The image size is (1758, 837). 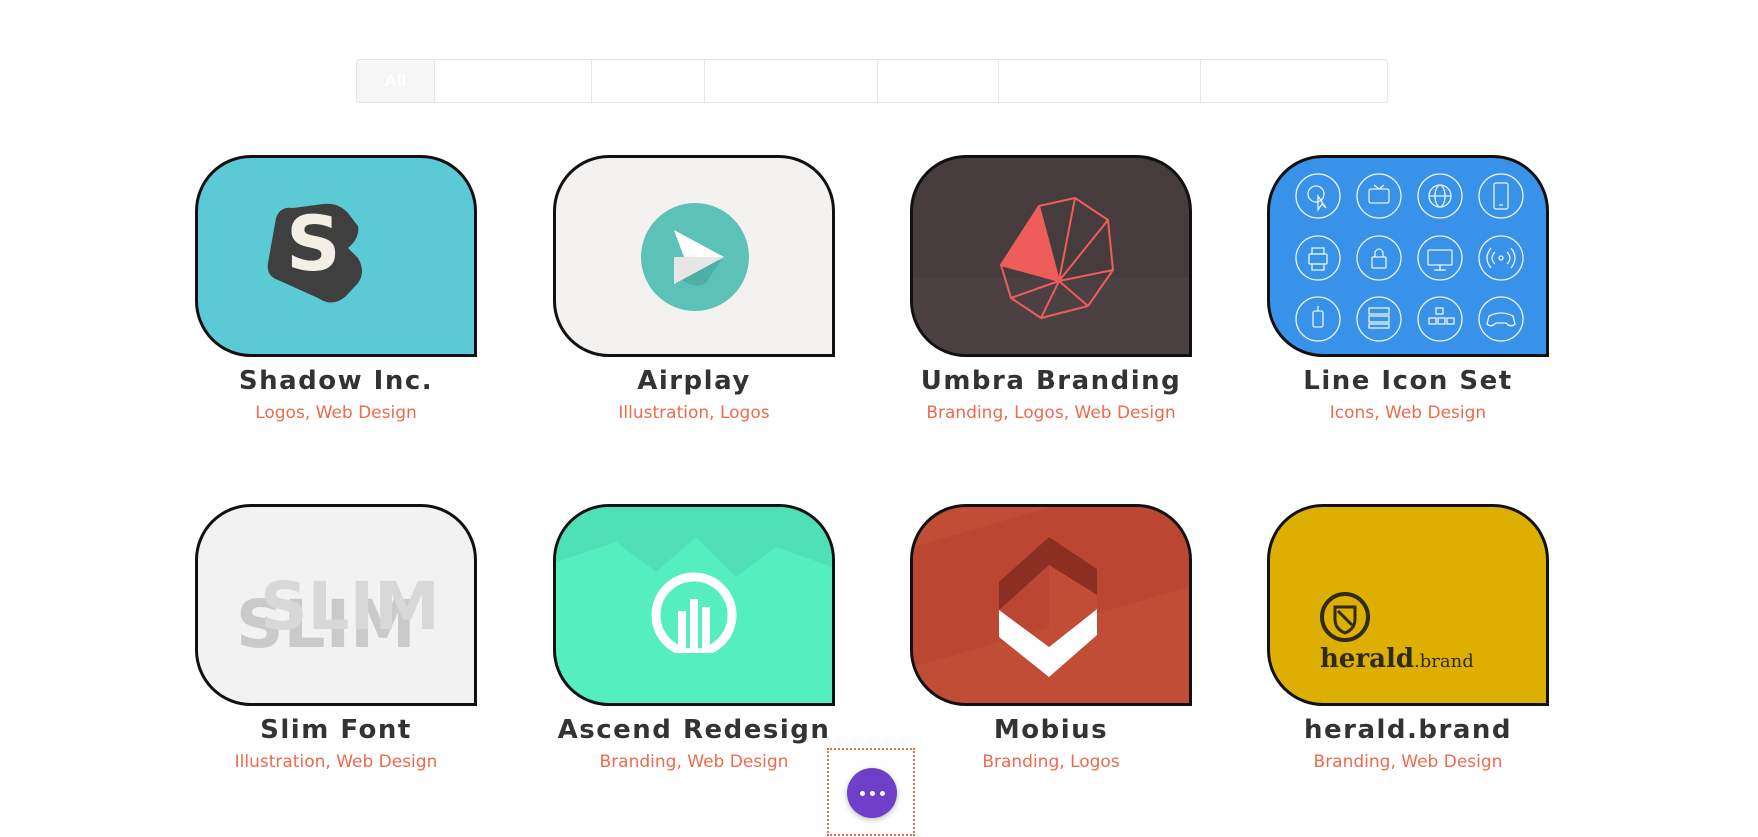 I want to click on project-title: Umbra Branding, so click(x=1051, y=381).